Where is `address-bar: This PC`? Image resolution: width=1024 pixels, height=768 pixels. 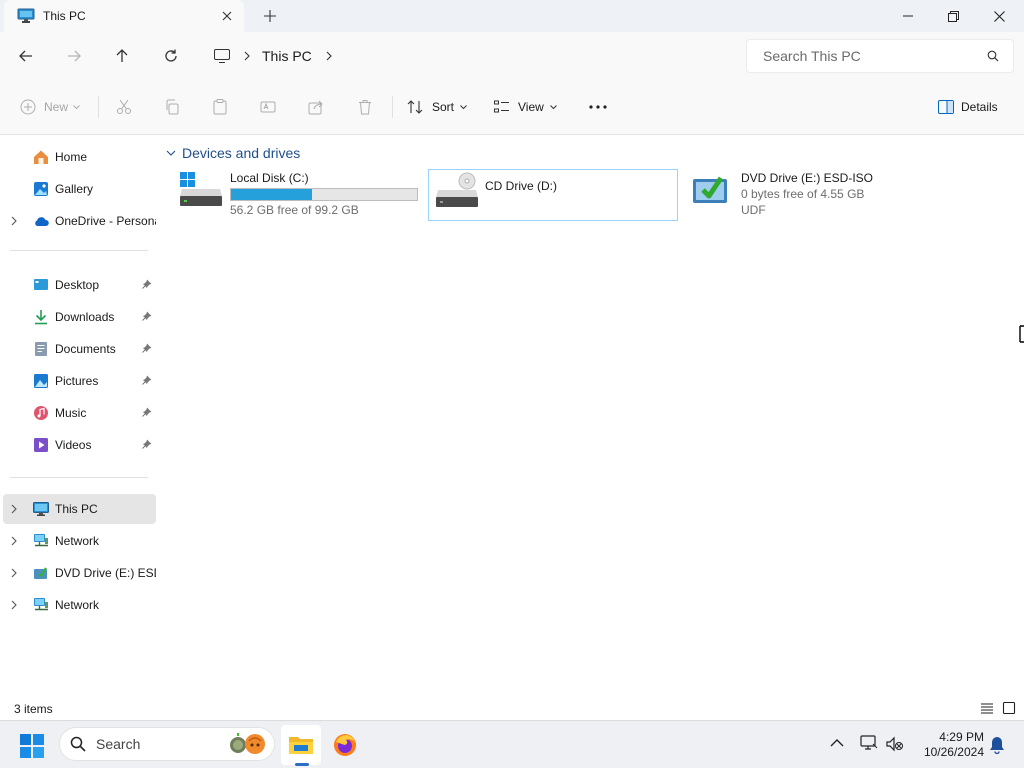
address-bar: This PC is located at coordinates (468, 56).